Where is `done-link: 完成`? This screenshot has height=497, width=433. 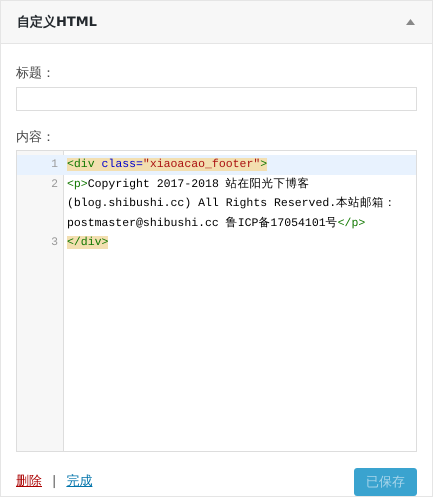
done-link: 完成 is located at coordinates (79, 481).